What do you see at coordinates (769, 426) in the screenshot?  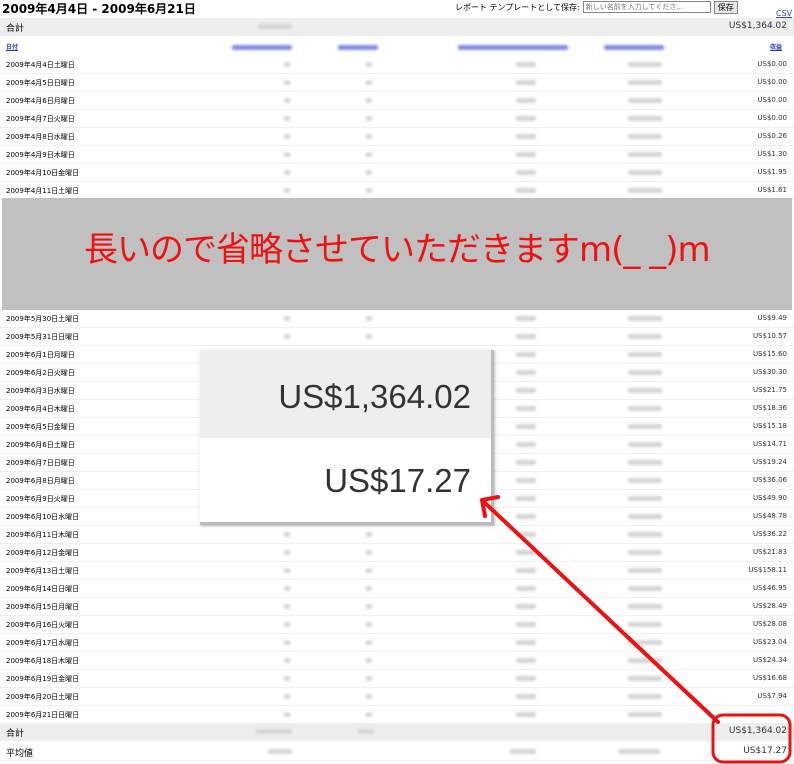 I see `row-revenue: US$15.18` at bounding box center [769, 426].